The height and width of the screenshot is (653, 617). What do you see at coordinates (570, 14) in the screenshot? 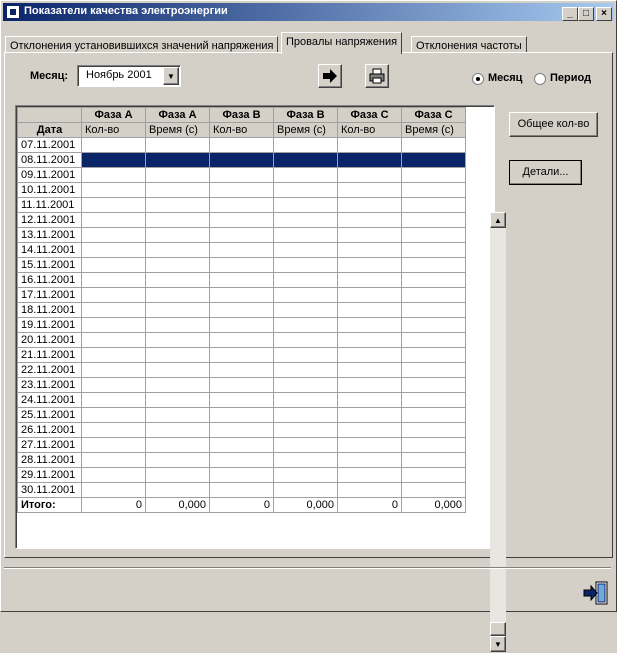
I see `minimize-button: _` at bounding box center [570, 14].